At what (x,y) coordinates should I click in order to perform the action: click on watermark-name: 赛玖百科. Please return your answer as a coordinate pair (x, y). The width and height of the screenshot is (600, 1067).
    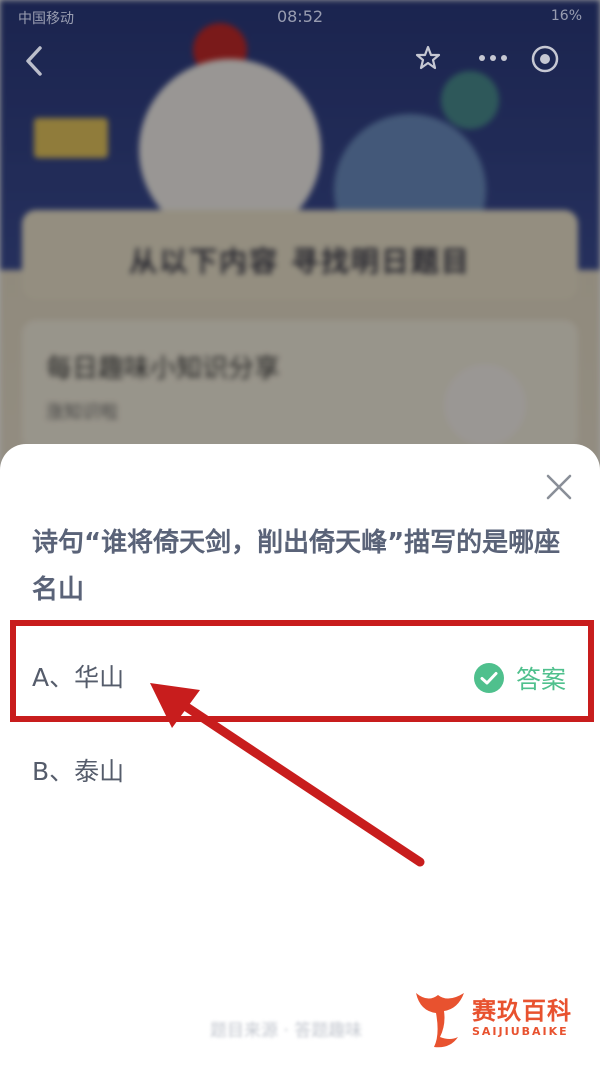
    Looking at the image, I should click on (522, 1011).